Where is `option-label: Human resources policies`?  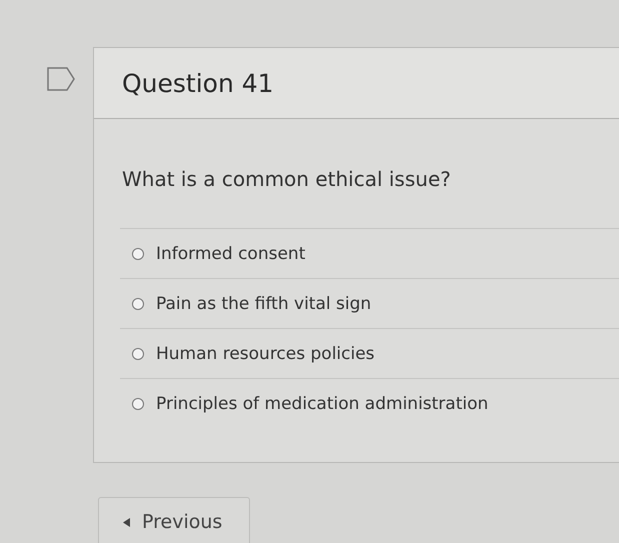 option-label: Human resources policies is located at coordinates (265, 354).